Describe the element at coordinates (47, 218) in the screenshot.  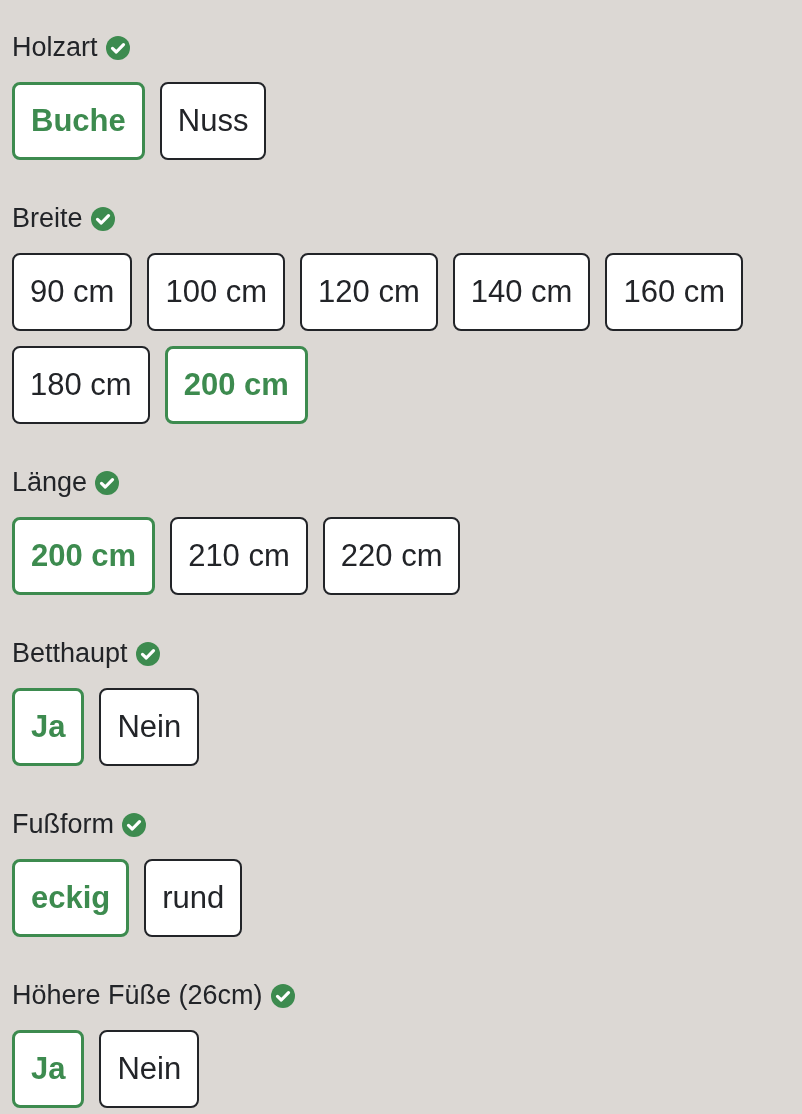
I see `option-group-label: Breite` at that location.